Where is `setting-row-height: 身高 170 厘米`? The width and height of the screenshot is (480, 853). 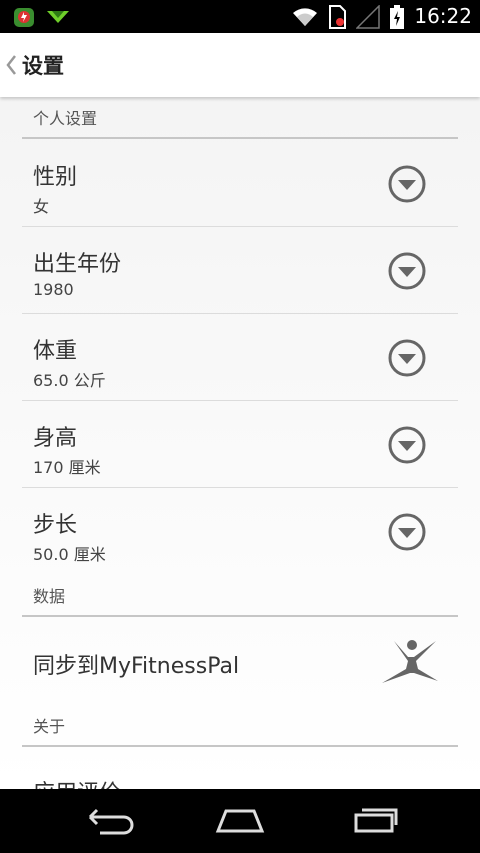 setting-row-height: 身高 170 厘米 is located at coordinates (240, 444).